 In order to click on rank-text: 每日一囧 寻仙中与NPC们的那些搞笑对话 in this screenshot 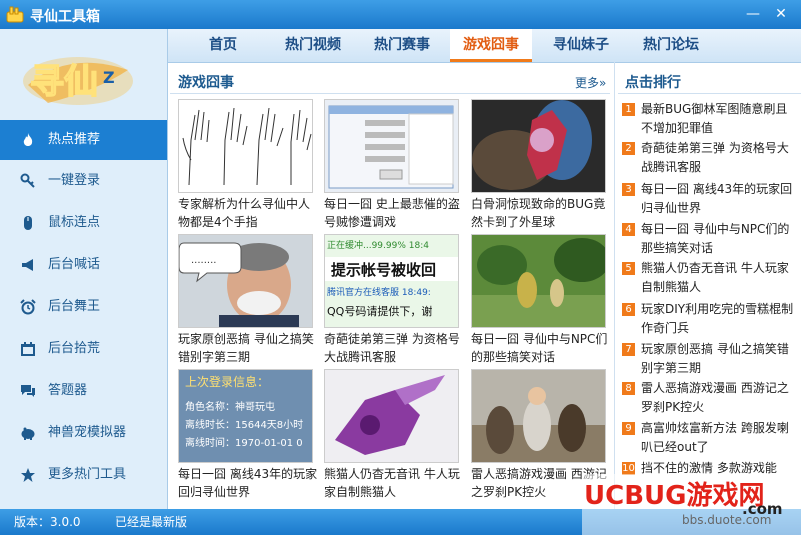, I will do `click(719, 239)`.